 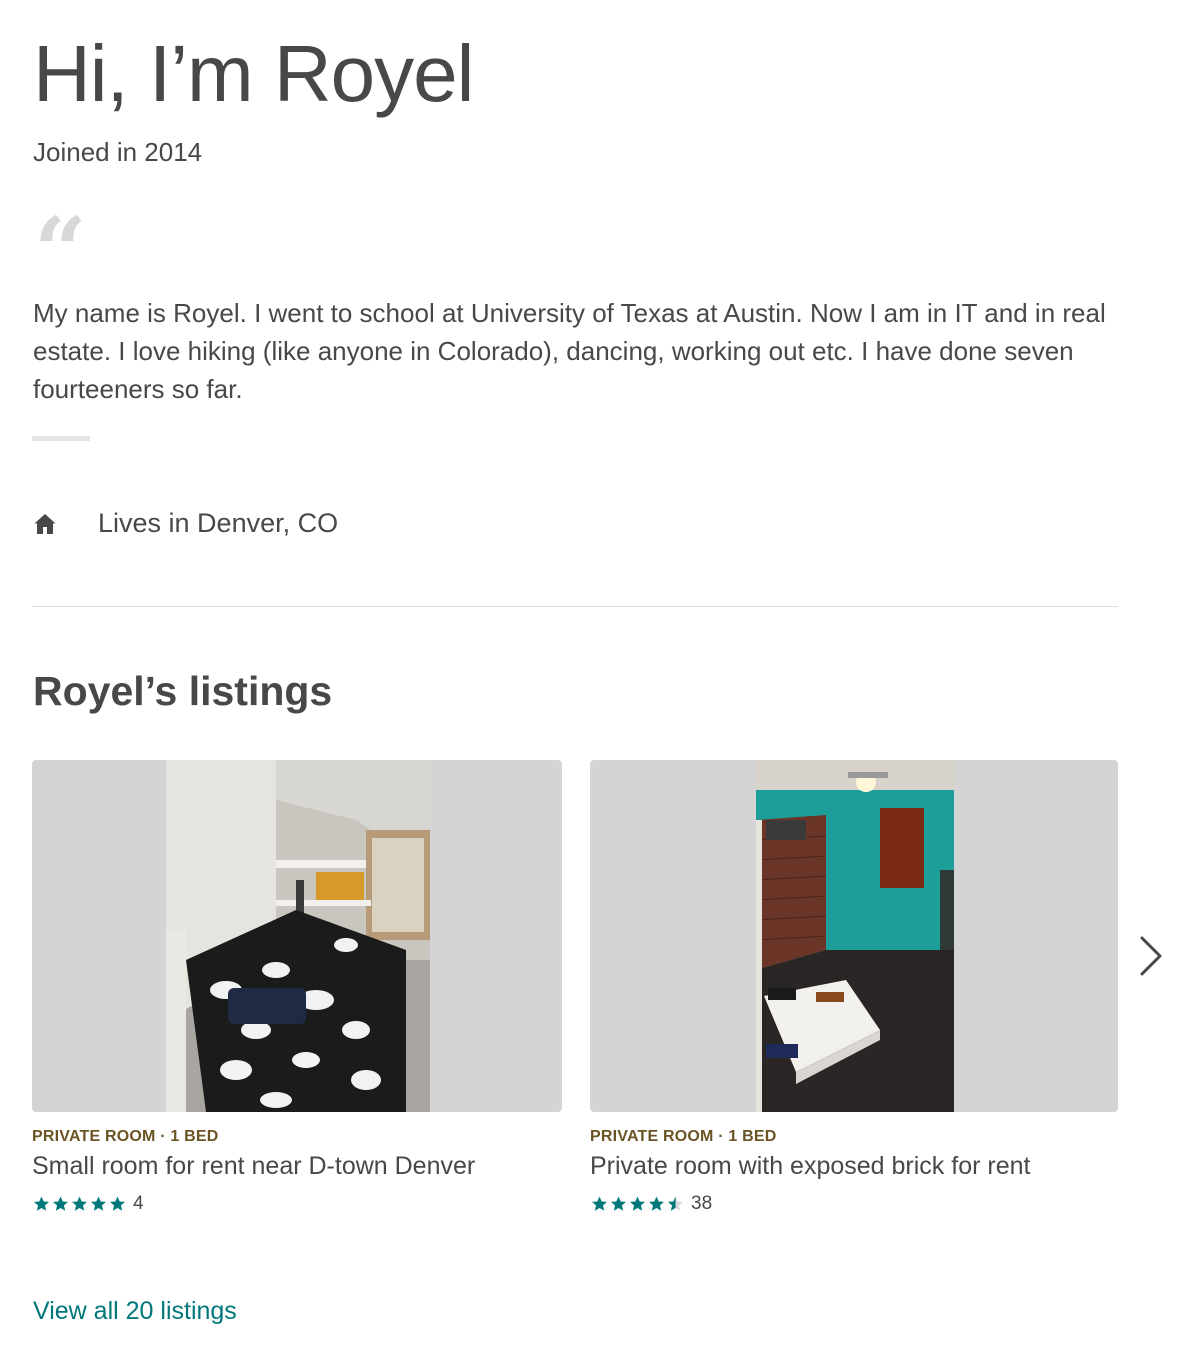 I want to click on lives-in-row: Lives in Denver, CO, so click(x=185, y=523).